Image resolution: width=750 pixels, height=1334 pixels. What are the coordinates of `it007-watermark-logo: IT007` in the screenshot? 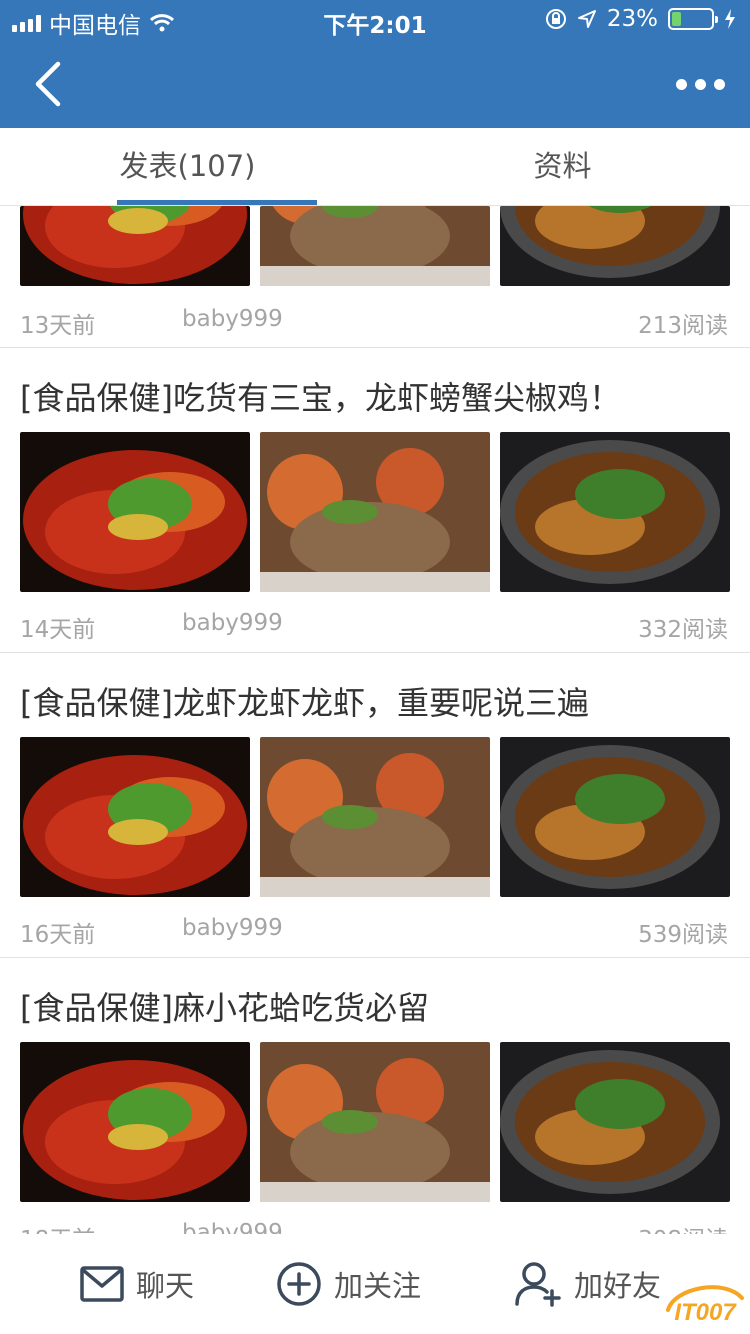 It's located at (705, 1305).